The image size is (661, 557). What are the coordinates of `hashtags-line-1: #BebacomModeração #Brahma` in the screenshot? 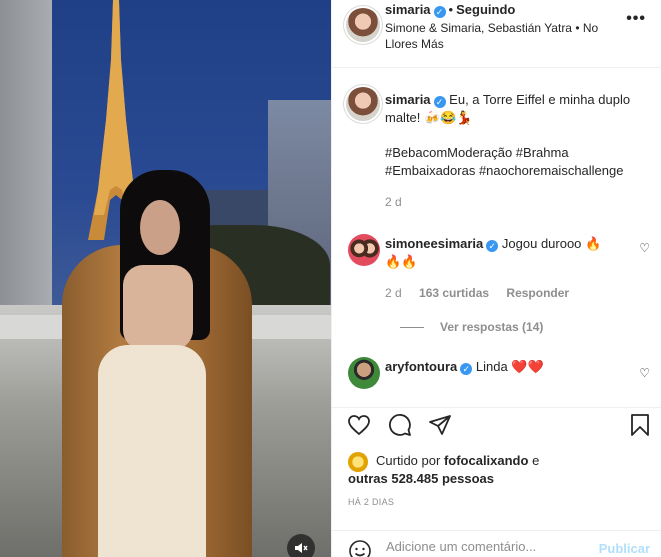 It's located at (520, 153).